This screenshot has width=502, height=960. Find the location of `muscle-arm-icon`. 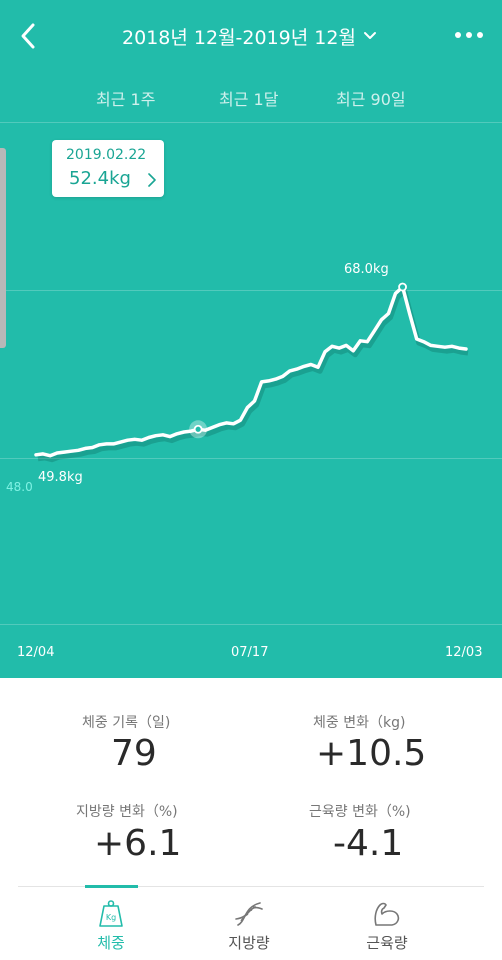

muscle-arm-icon is located at coordinates (387, 914).